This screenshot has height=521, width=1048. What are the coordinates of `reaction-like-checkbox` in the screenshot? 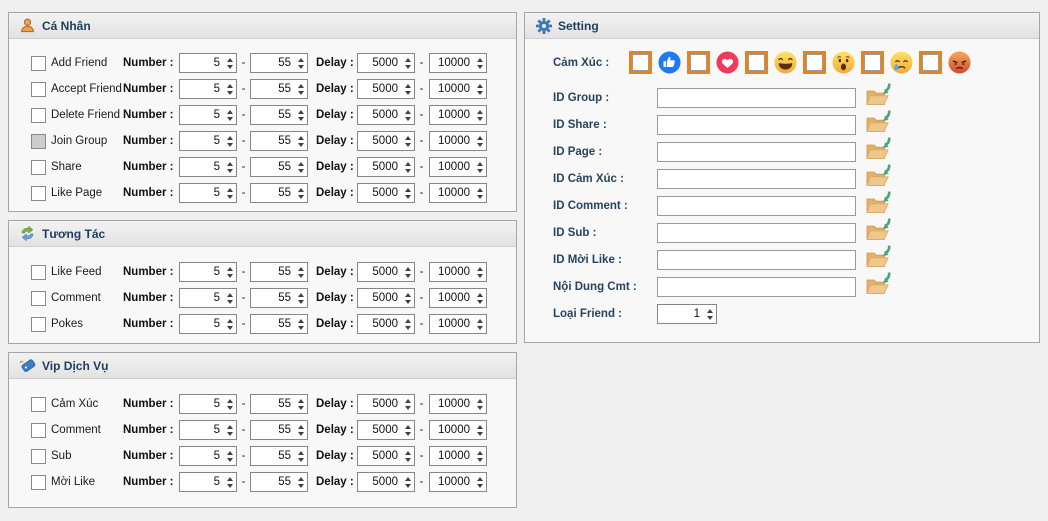 It's located at (640, 62).